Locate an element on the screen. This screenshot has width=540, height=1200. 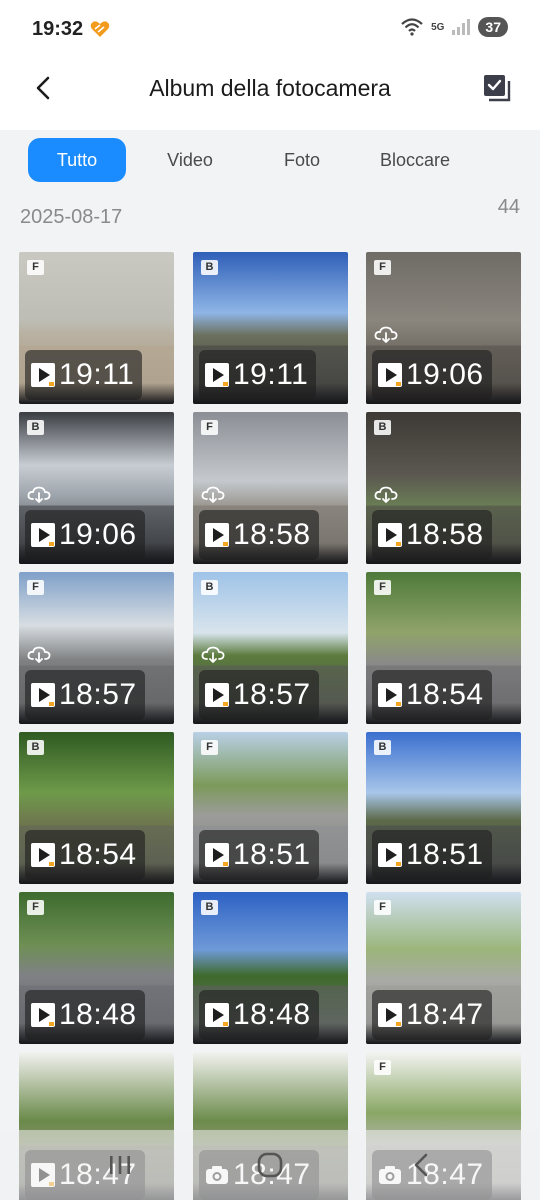
status-bar: 19:32 5G 37 is located at coordinates (270, 30).